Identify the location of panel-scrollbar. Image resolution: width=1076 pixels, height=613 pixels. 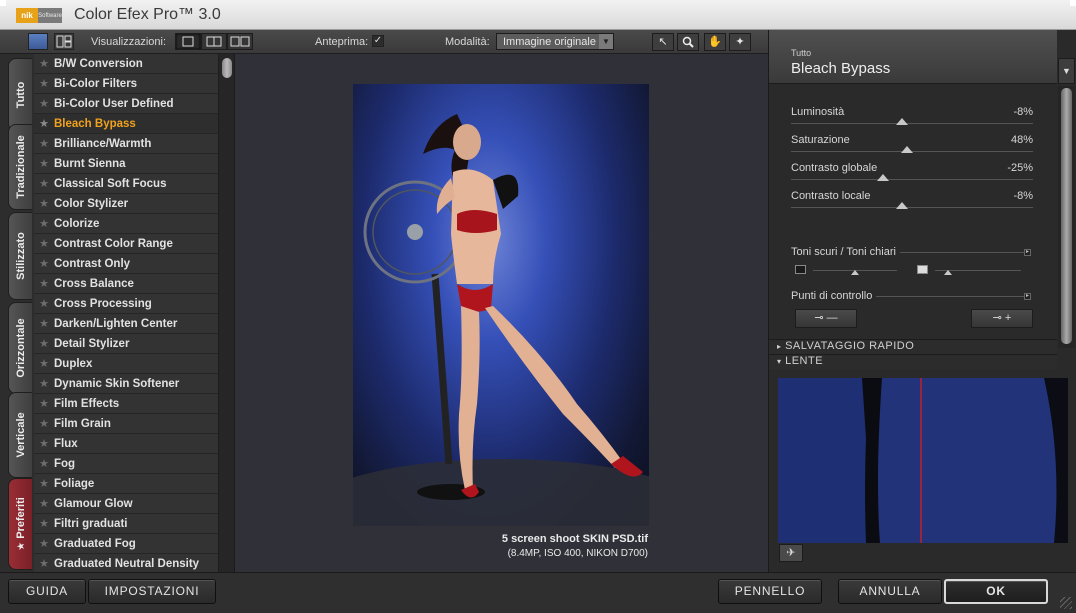
(1066, 217).